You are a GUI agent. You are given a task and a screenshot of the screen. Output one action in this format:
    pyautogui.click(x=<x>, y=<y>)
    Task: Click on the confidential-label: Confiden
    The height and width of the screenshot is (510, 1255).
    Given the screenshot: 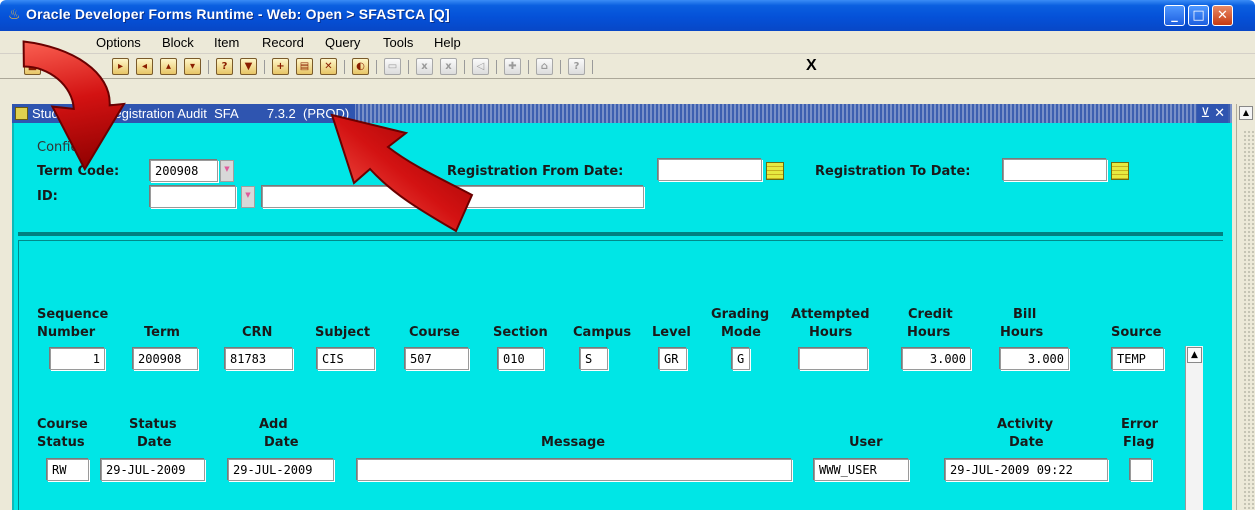 What is the action you would take?
    pyautogui.click(x=66, y=147)
    